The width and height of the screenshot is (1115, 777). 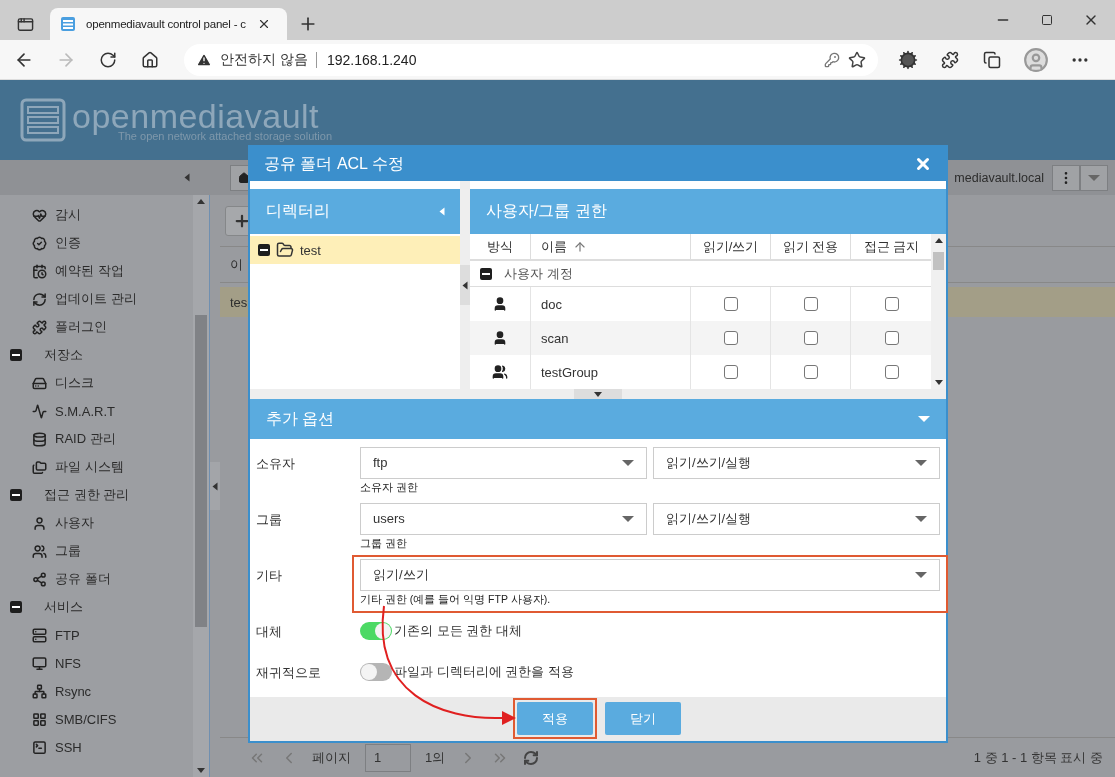 What do you see at coordinates (269, 631) in the screenshot?
I see `field-label: 대체` at bounding box center [269, 631].